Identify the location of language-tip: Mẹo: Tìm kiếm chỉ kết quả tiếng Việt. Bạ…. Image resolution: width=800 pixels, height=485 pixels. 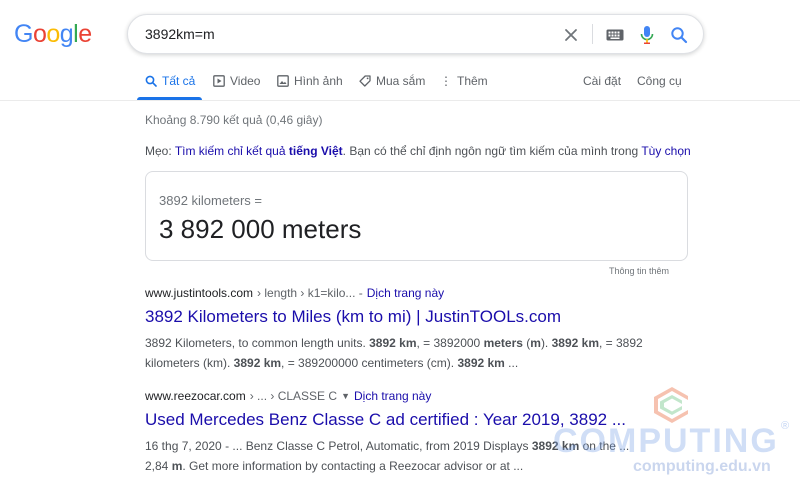
(418, 151).